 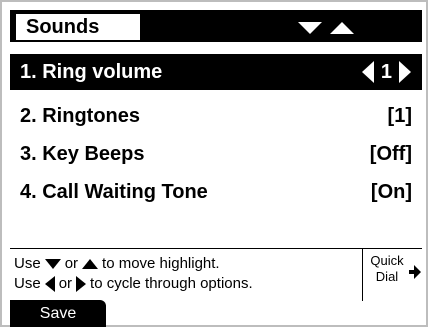 What do you see at coordinates (399, 115) in the screenshot?
I see `menu-item-value: [1]` at bounding box center [399, 115].